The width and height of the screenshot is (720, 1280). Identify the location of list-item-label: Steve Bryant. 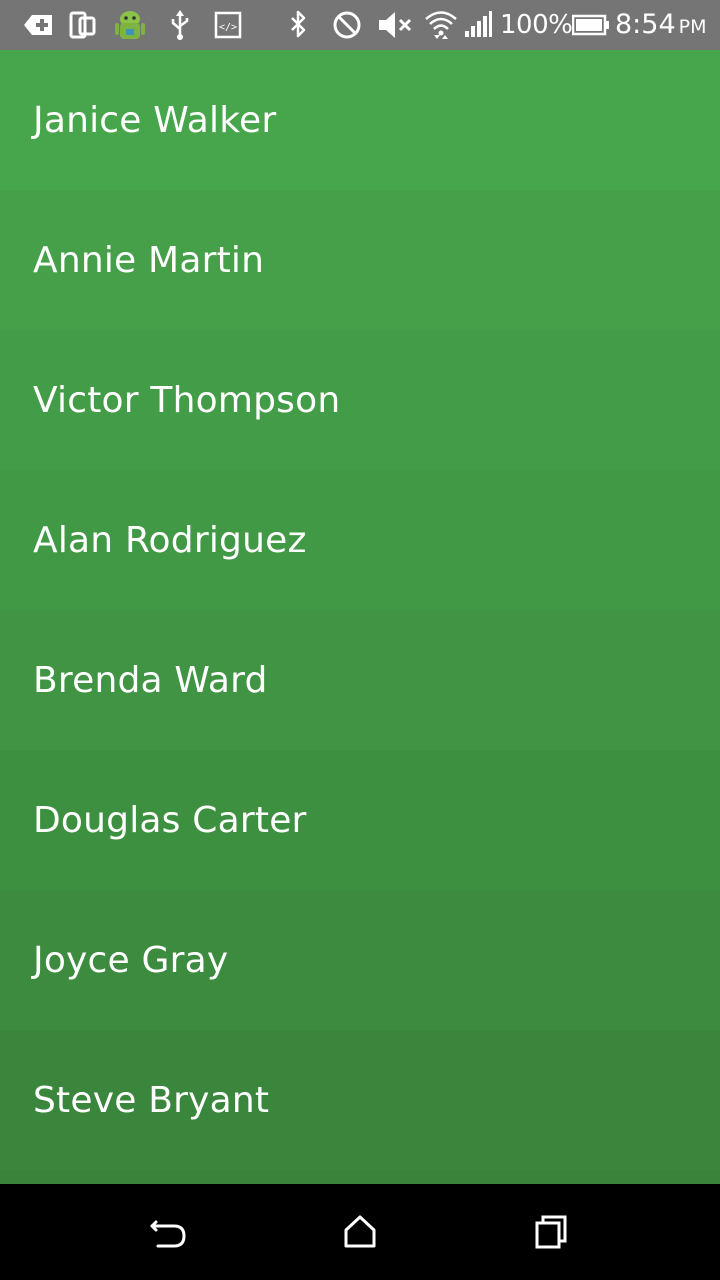
(151, 1100).